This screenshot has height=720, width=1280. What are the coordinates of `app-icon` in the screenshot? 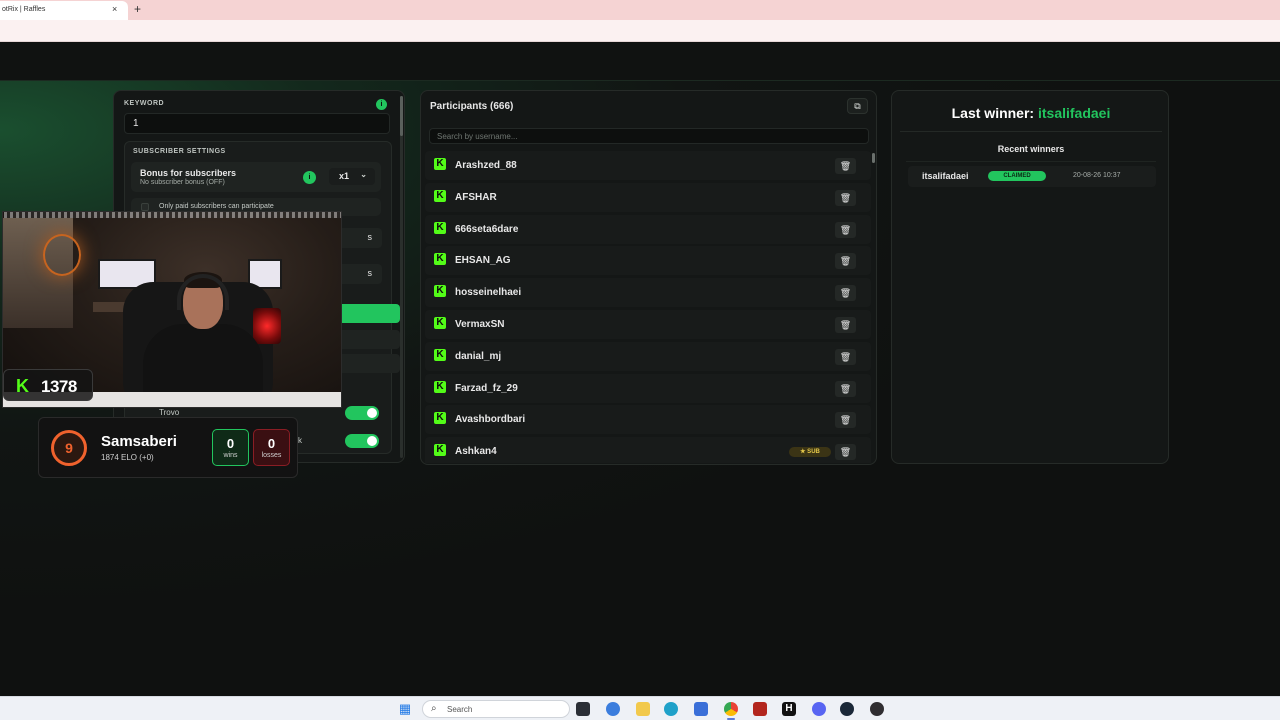 It's located at (760, 709).